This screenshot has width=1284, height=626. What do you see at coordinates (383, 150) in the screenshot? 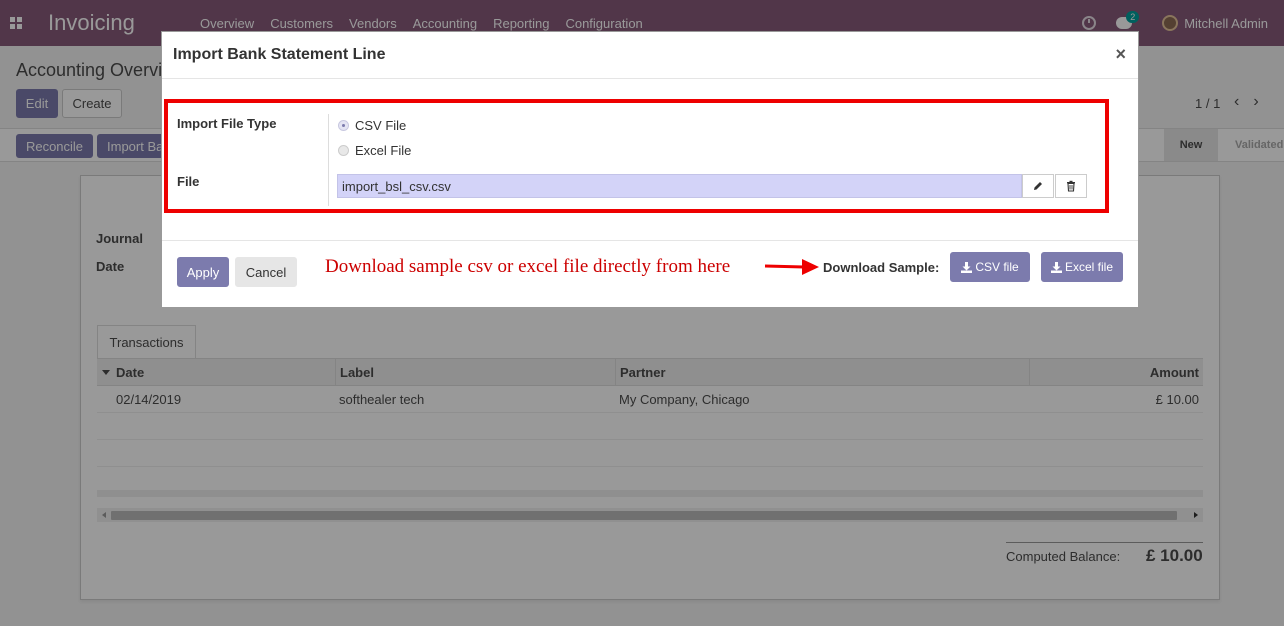
I see `radio-excel-label: Excel File` at bounding box center [383, 150].